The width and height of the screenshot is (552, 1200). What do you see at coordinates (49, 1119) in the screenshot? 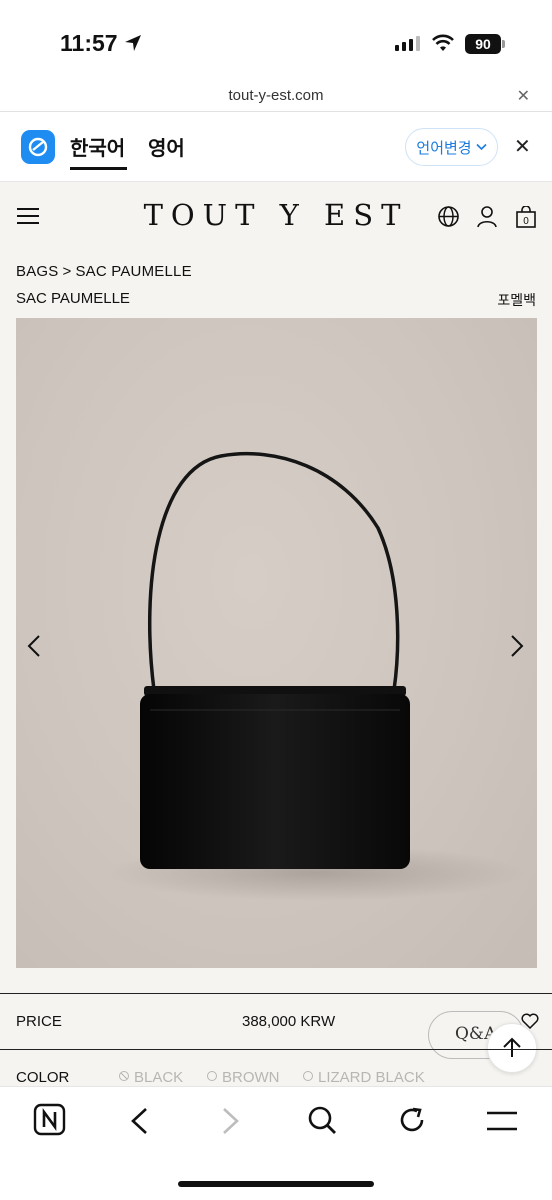
I see `naver-home-icon` at bounding box center [49, 1119].